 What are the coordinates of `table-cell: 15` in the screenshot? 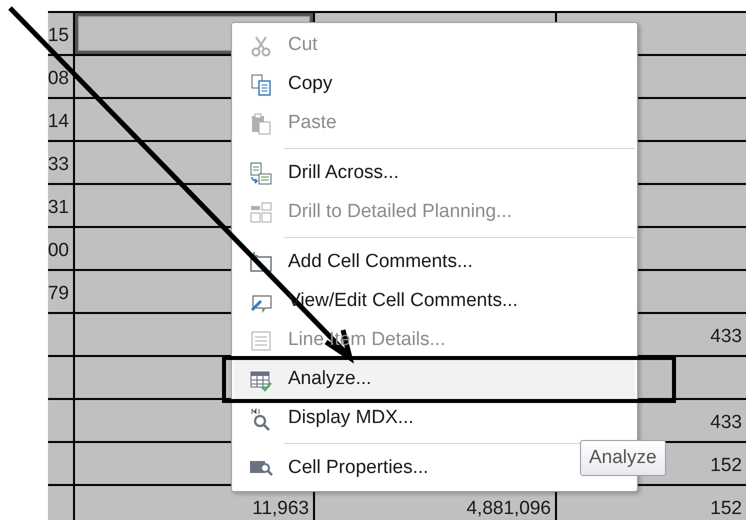 It's located at (60, 33).